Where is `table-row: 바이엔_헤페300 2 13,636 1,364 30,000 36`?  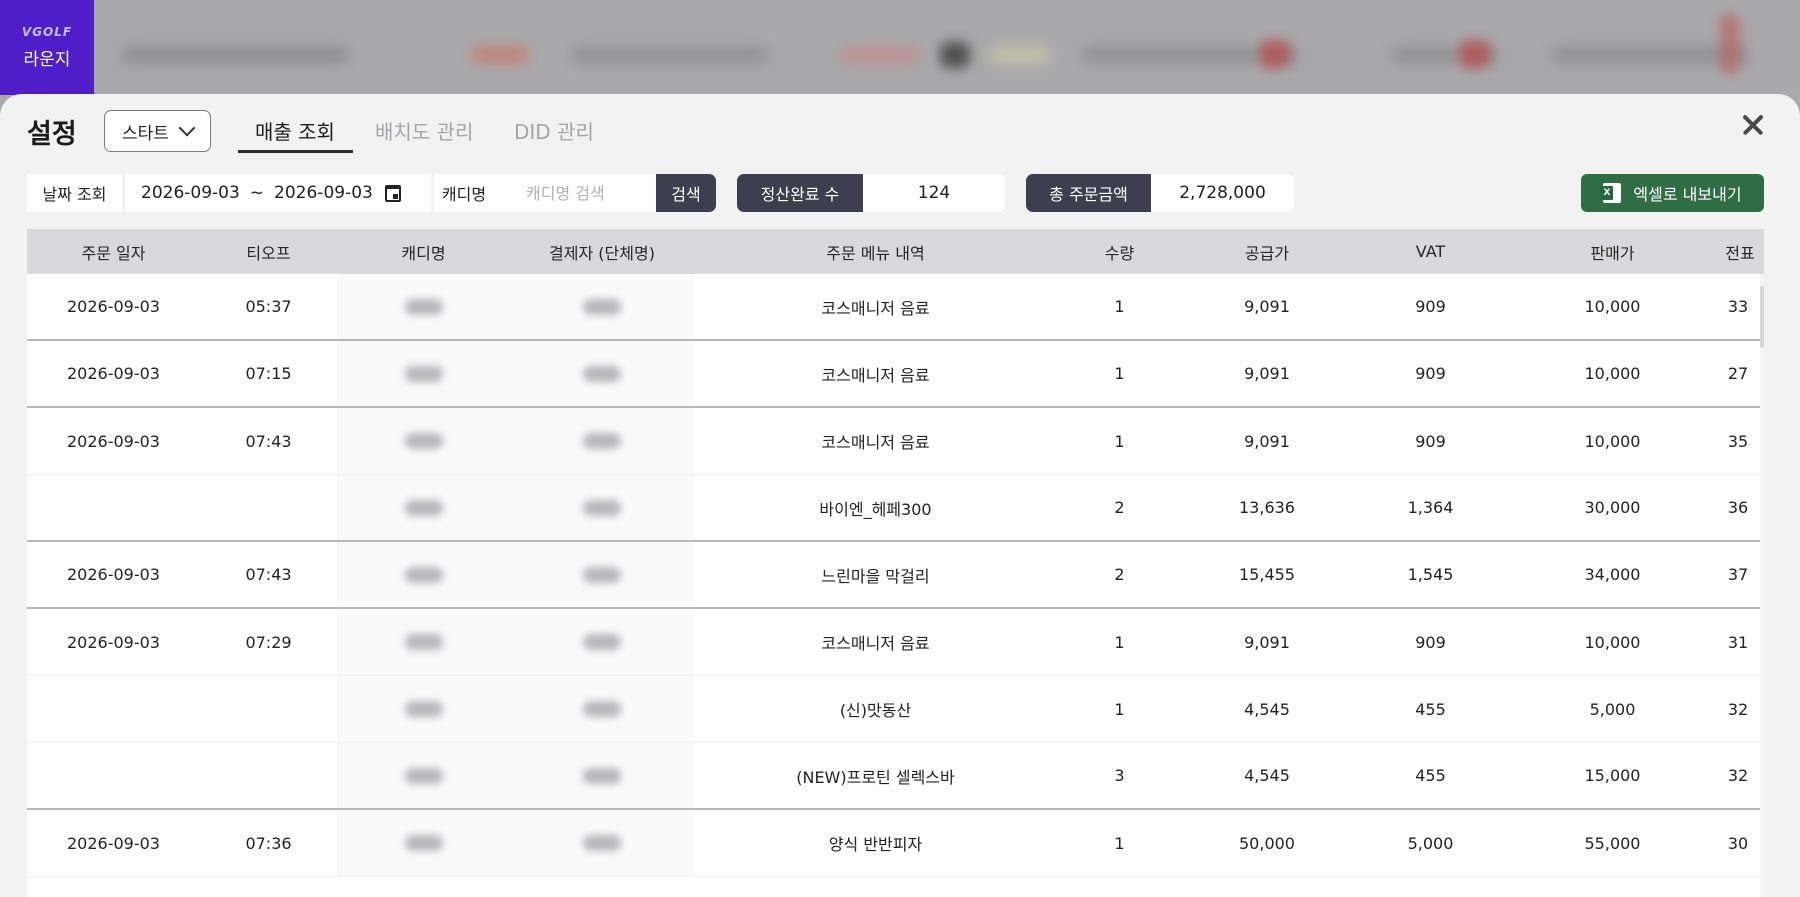
table-row: 바이엔_헤페300 2 13,636 1,364 30,000 36 is located at coordinates (893, 508).